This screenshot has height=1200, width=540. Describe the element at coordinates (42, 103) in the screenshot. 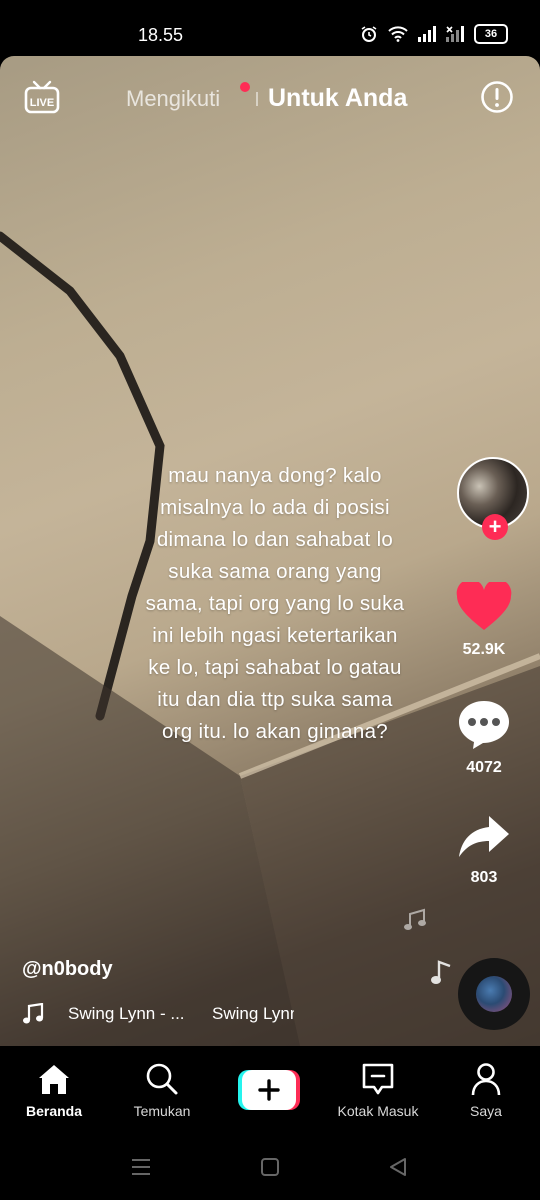

I see `live-label: LIVE` at that location.